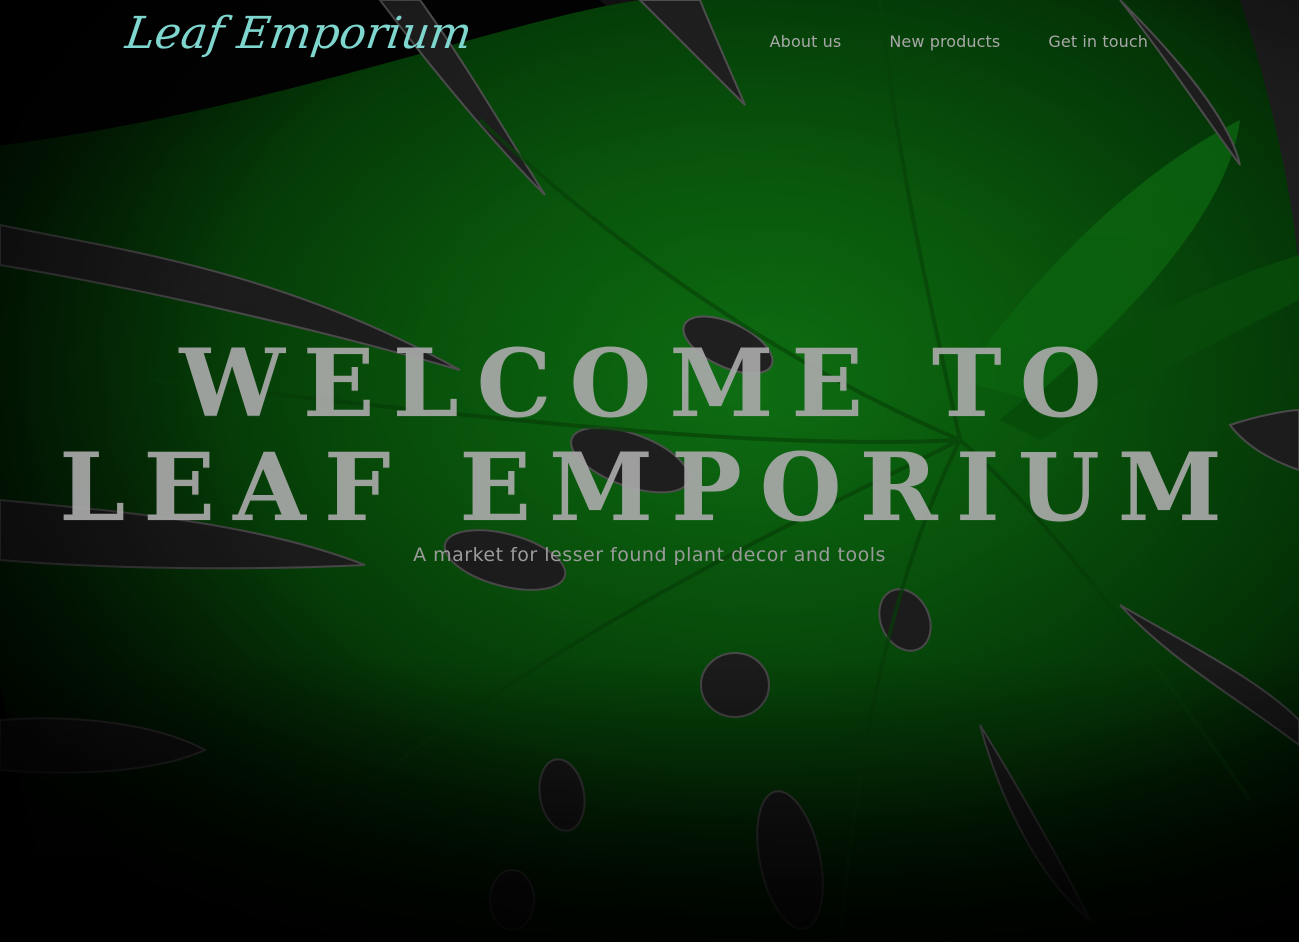  Describe the element at coordinates (944, 41) in the screenshot. I see `nav-link-new-products: New products` at that location.